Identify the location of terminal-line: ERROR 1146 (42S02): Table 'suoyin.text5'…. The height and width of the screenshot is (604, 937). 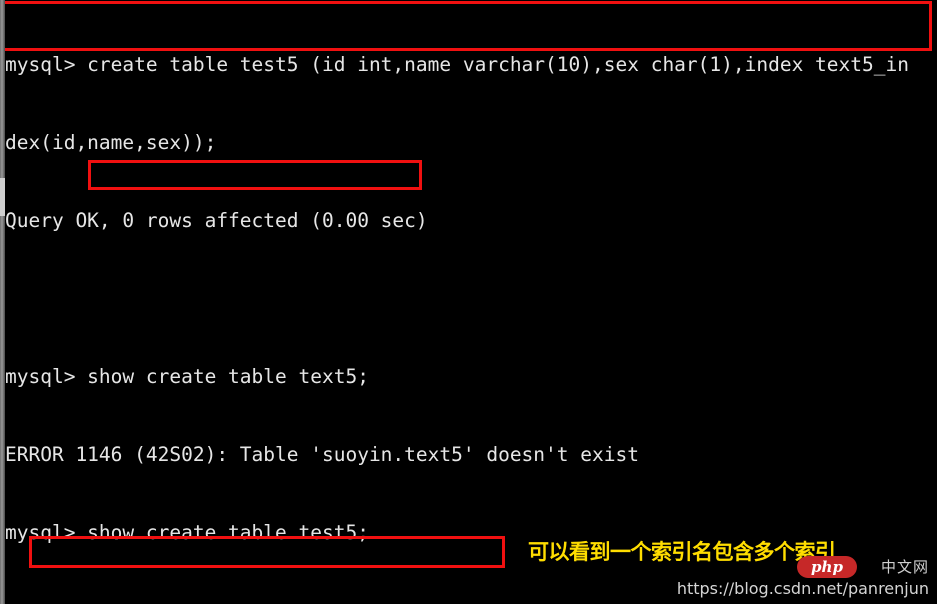
(322, 454).